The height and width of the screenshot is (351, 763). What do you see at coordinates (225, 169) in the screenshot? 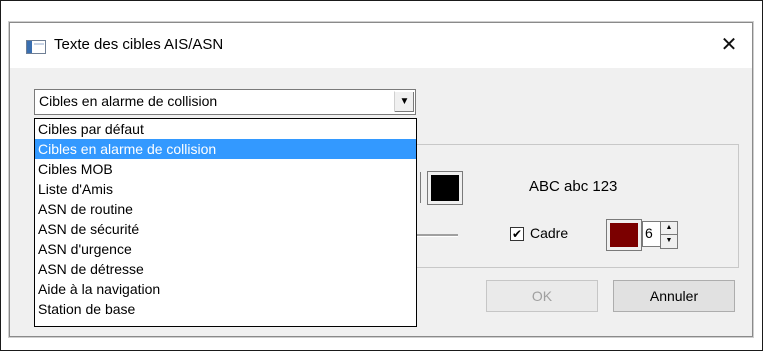
I see `dropdown-item: Cibles MOB` at bounding box center [225, 169].